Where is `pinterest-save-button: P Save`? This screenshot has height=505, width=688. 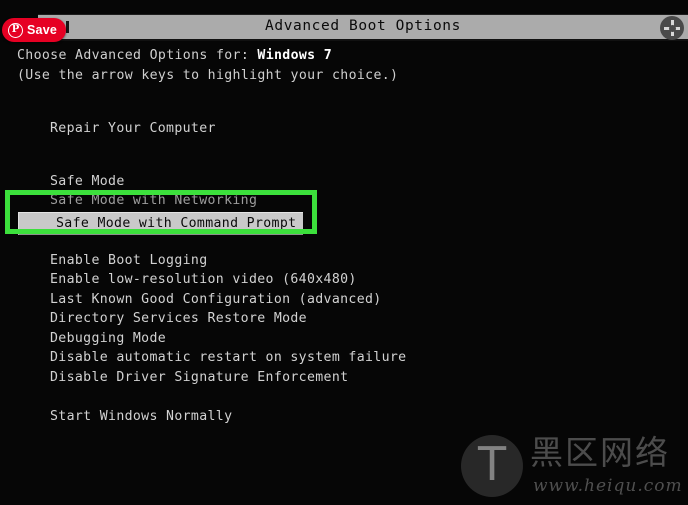 pinterest-save-button: P Save is located at coordinates (34, 30).